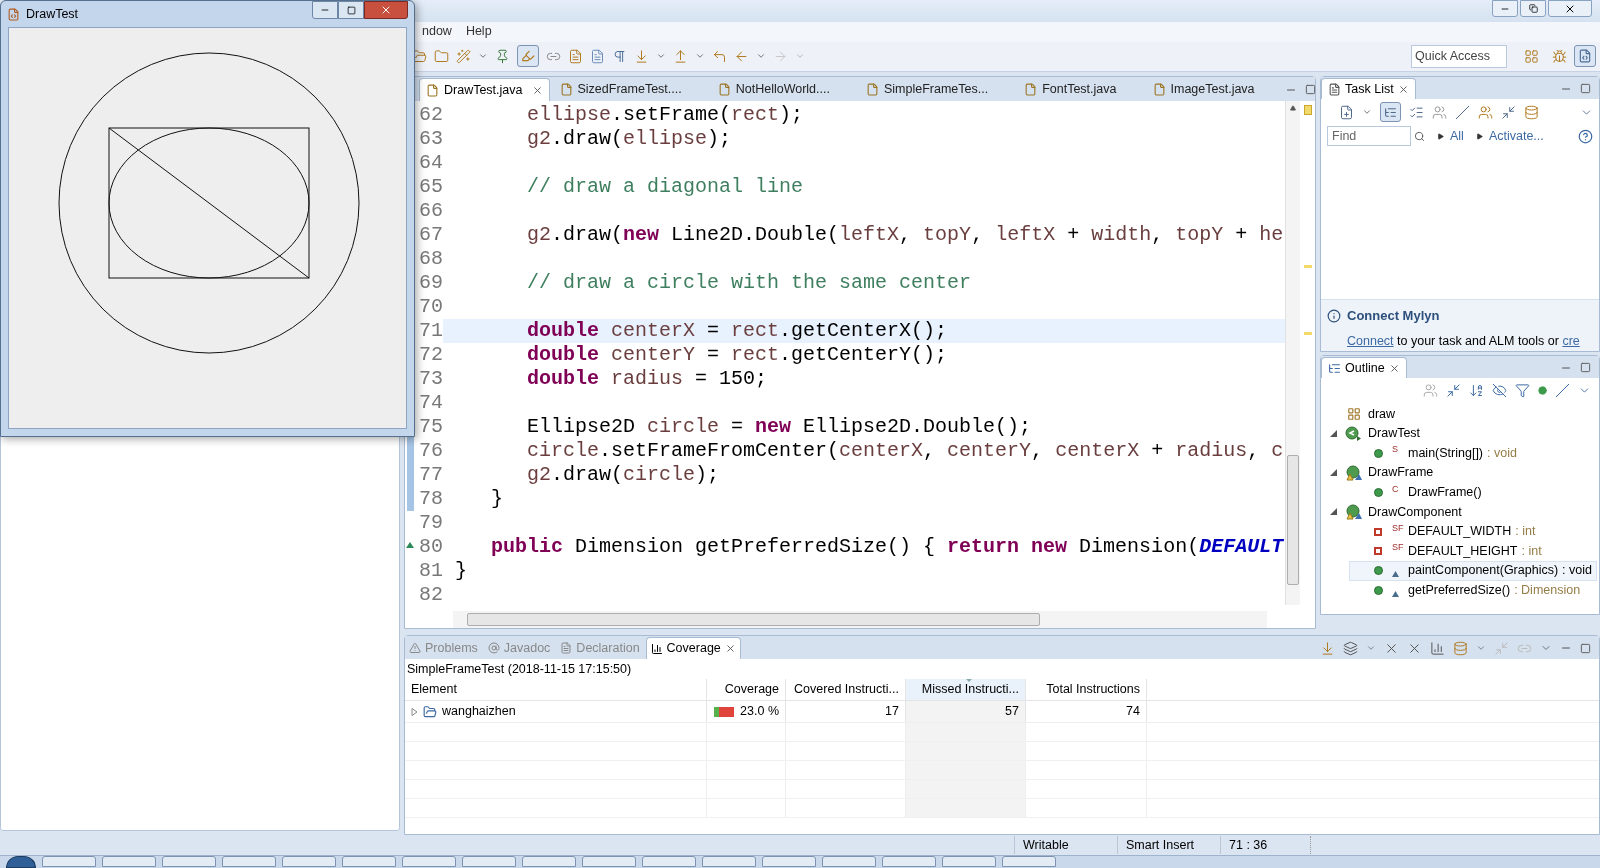 The width and height of the screenshot is (1600, 868). Describe the element at coordinates (1542, 390) in the screenshot. I see `public-filter-icon` at that location.